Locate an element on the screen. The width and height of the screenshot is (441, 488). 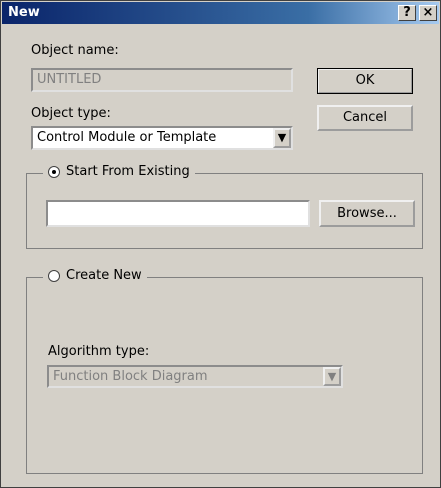
title-bar: New ? × is located at coordinates (220, 13).